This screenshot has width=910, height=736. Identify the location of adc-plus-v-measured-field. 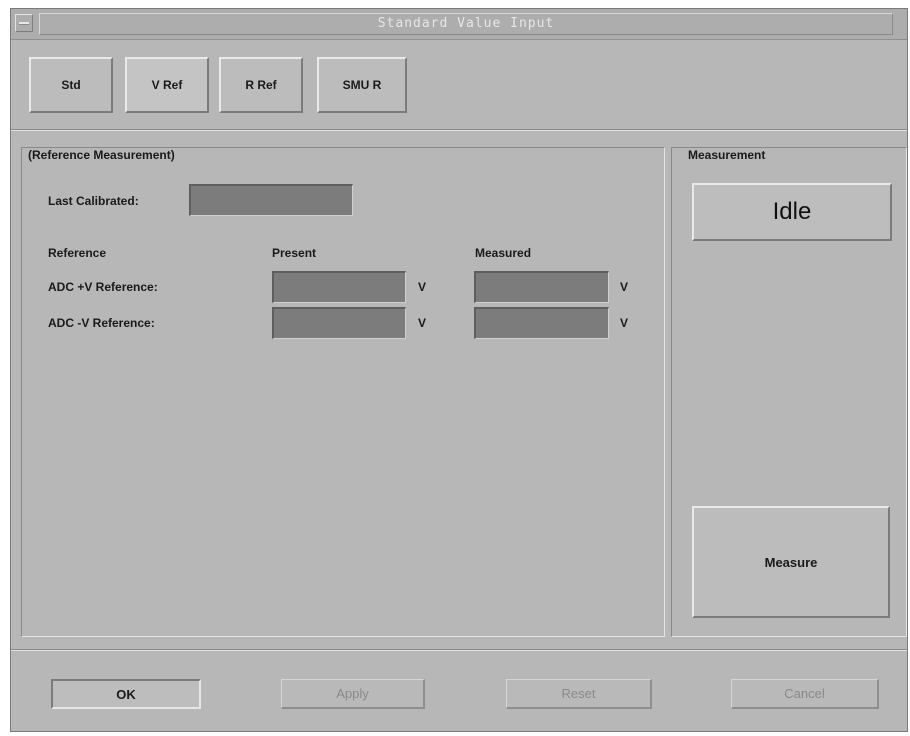
(541, 287).